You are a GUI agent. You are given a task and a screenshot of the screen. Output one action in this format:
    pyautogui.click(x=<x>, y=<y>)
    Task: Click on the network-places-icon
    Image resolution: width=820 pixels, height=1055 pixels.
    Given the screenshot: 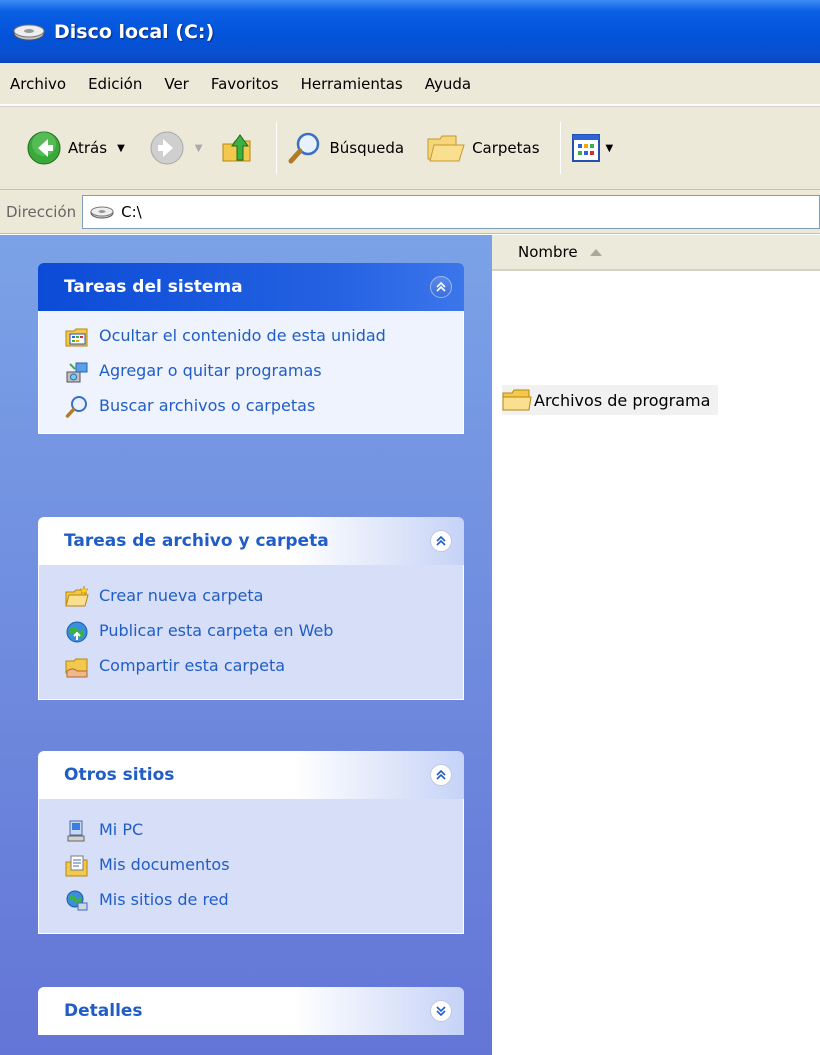 What is the action you would take?
    pyautogui.click(x=77, y=900)
    